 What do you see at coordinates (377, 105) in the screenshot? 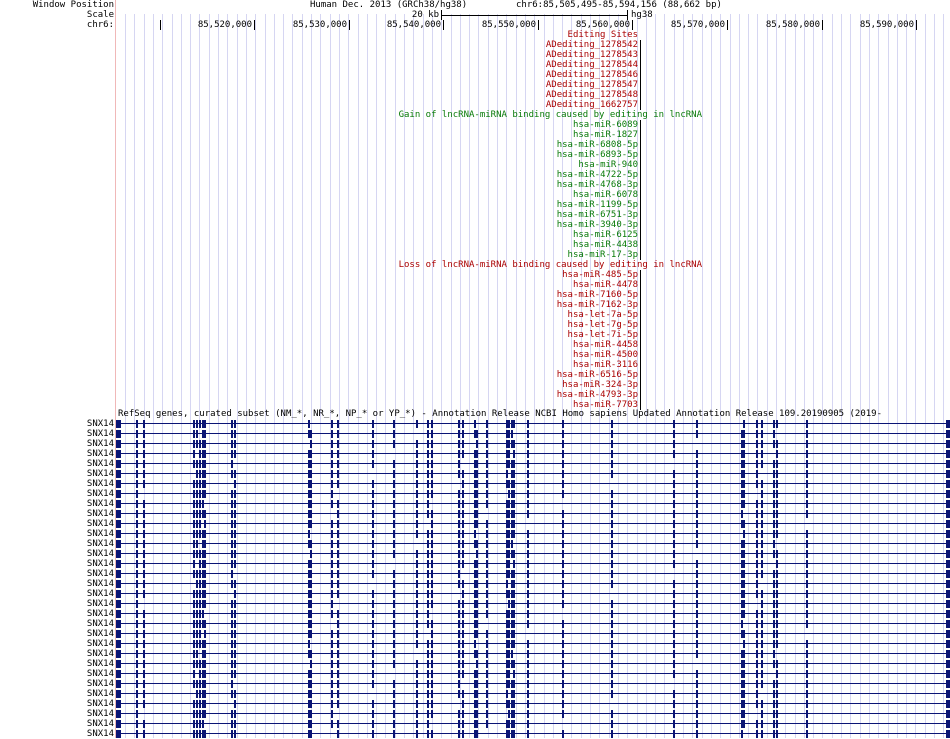
I see `editing-item: ADediting_1662757` at bounding box center [377, 105].